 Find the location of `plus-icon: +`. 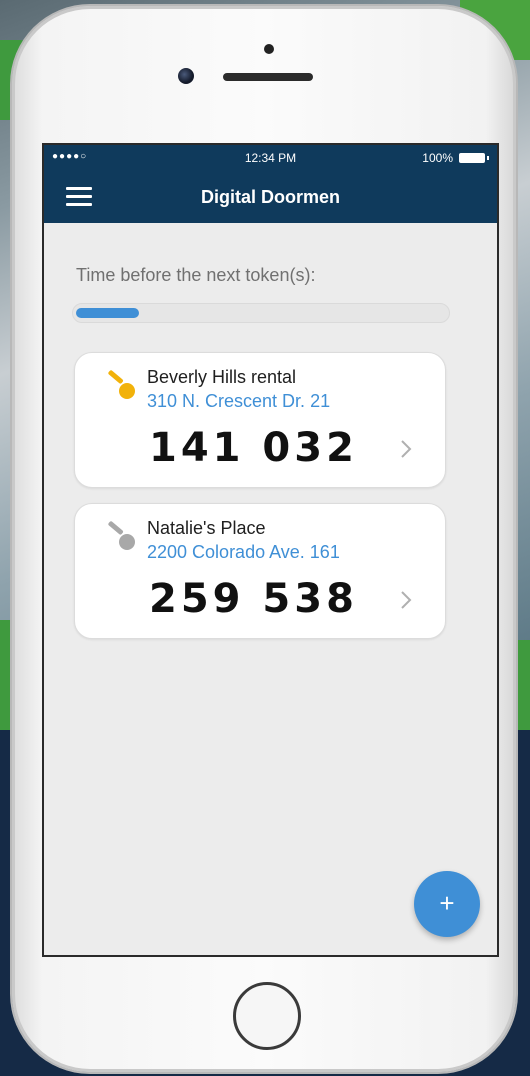

plus-icon: + is located at coordinates (447, 903).